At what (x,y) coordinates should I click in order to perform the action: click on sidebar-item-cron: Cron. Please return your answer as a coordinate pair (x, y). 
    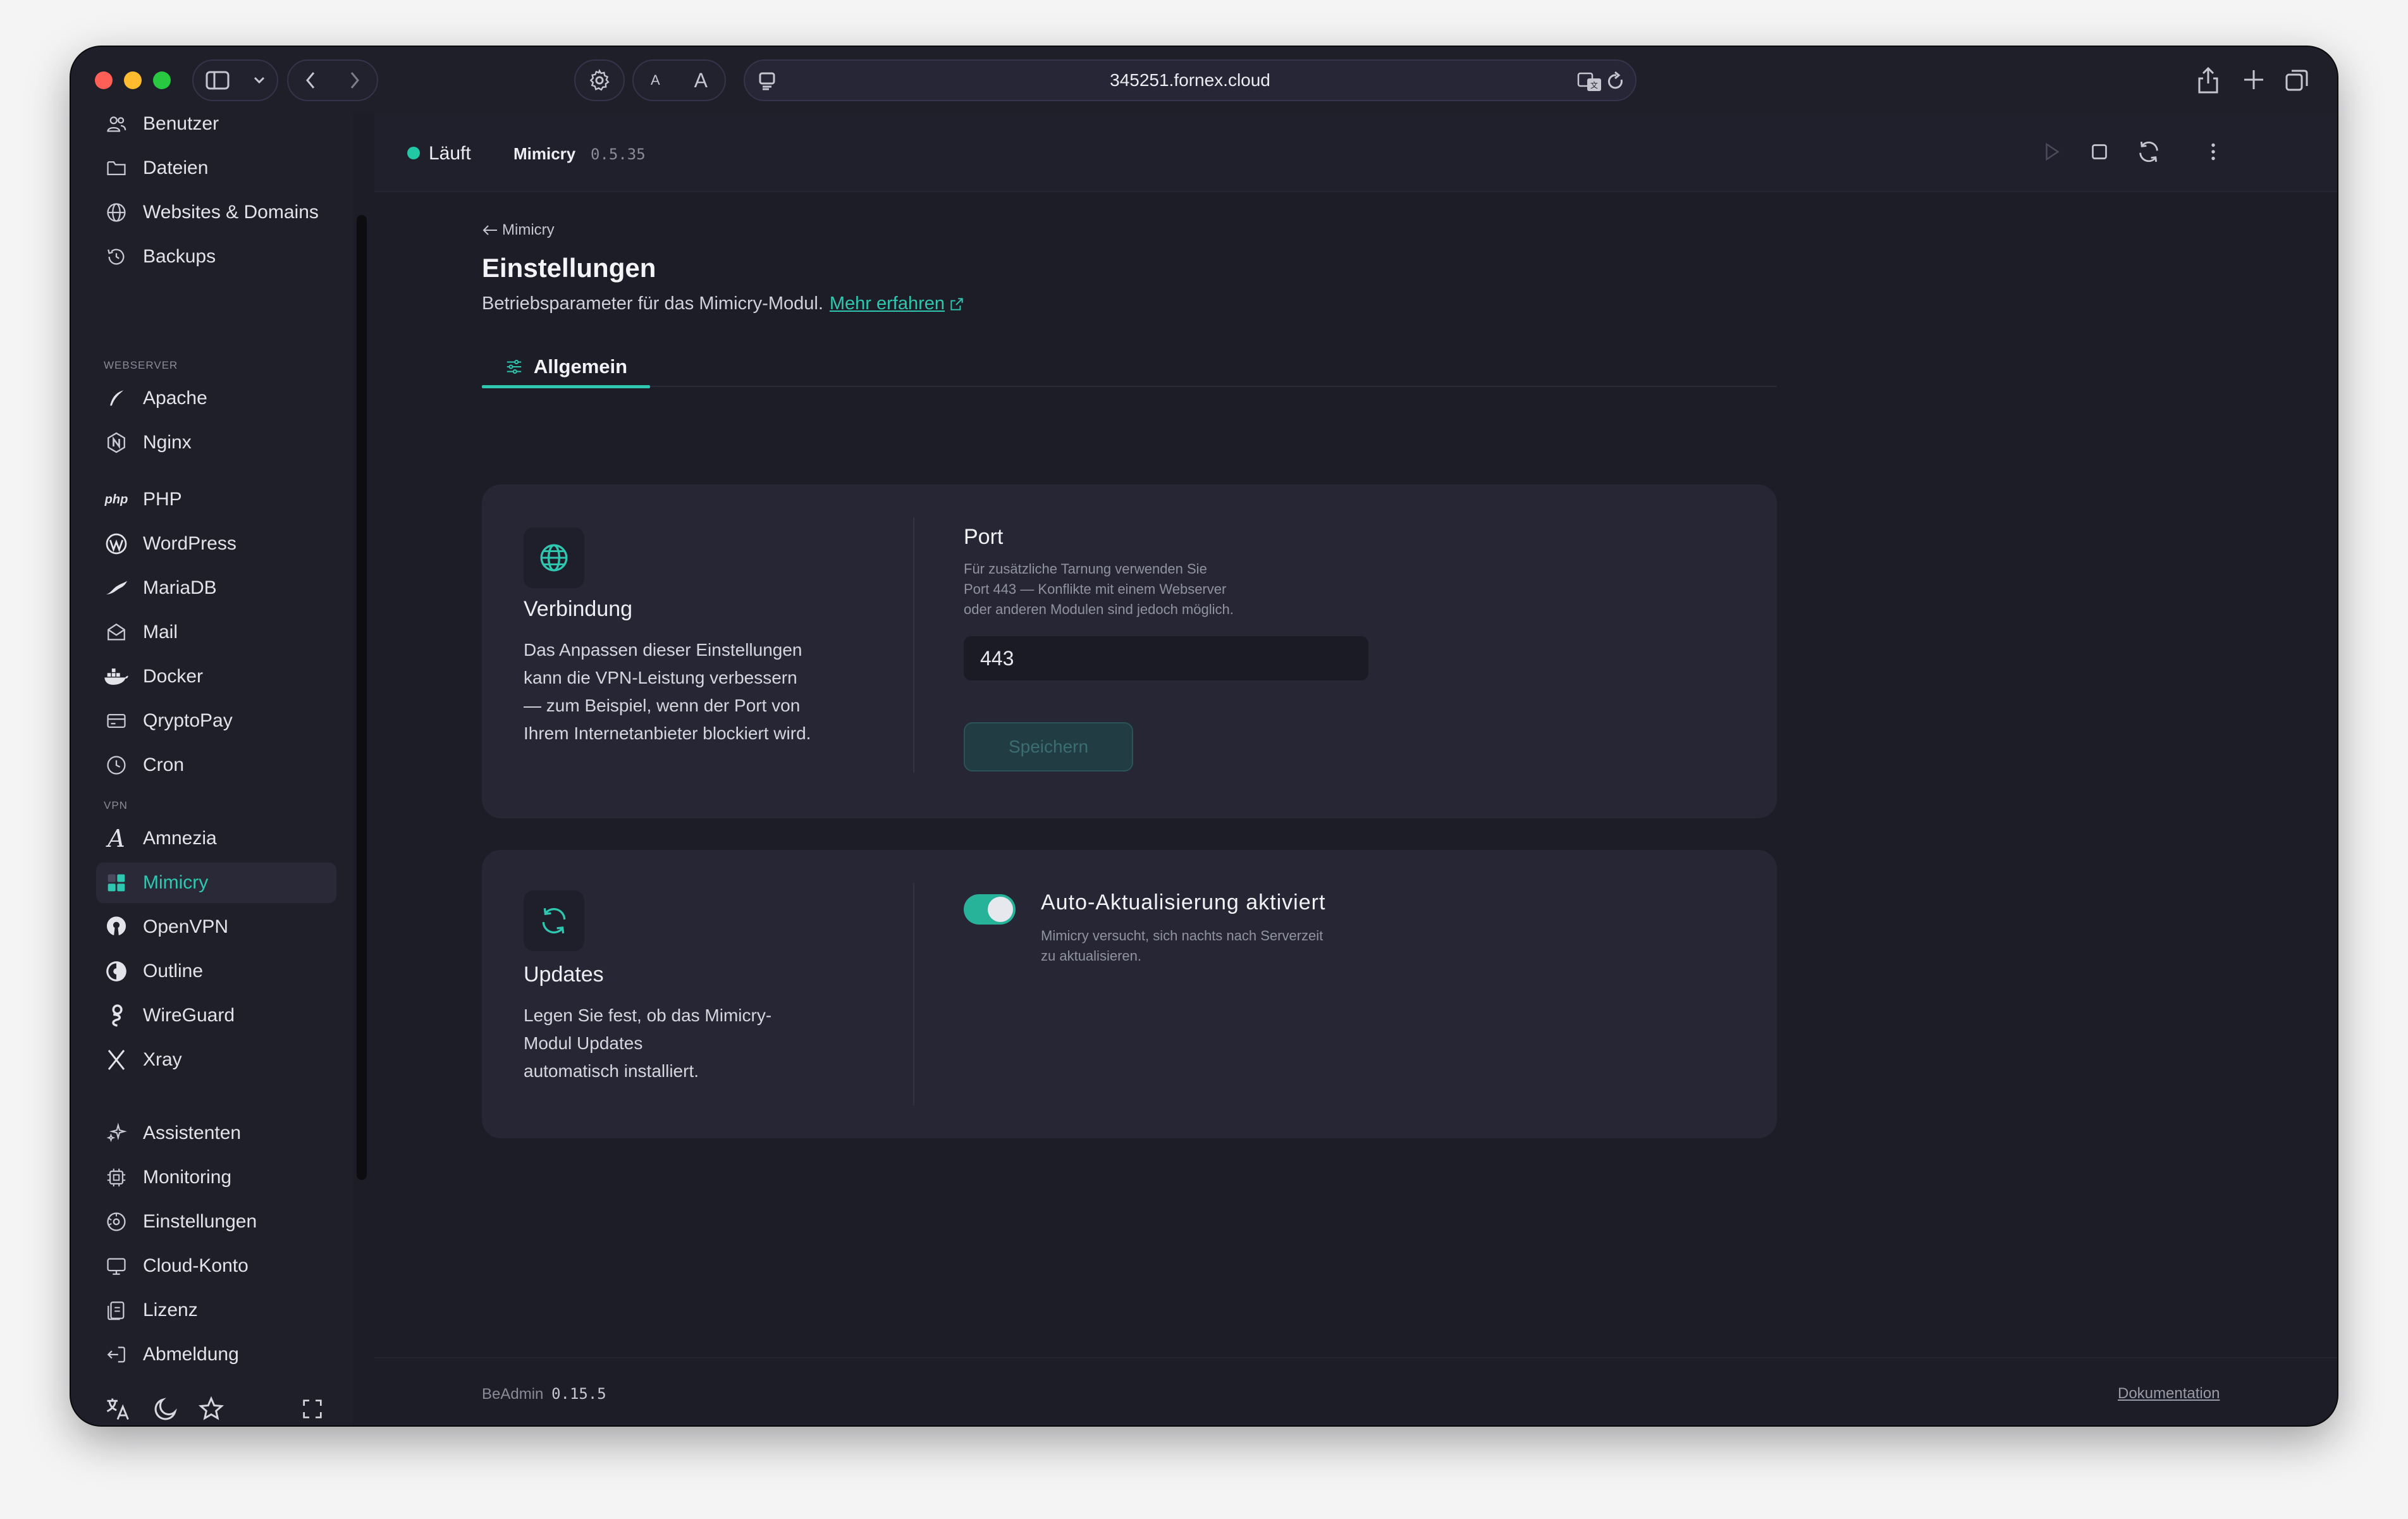
    Looking at the image, I should click on (216, 765).